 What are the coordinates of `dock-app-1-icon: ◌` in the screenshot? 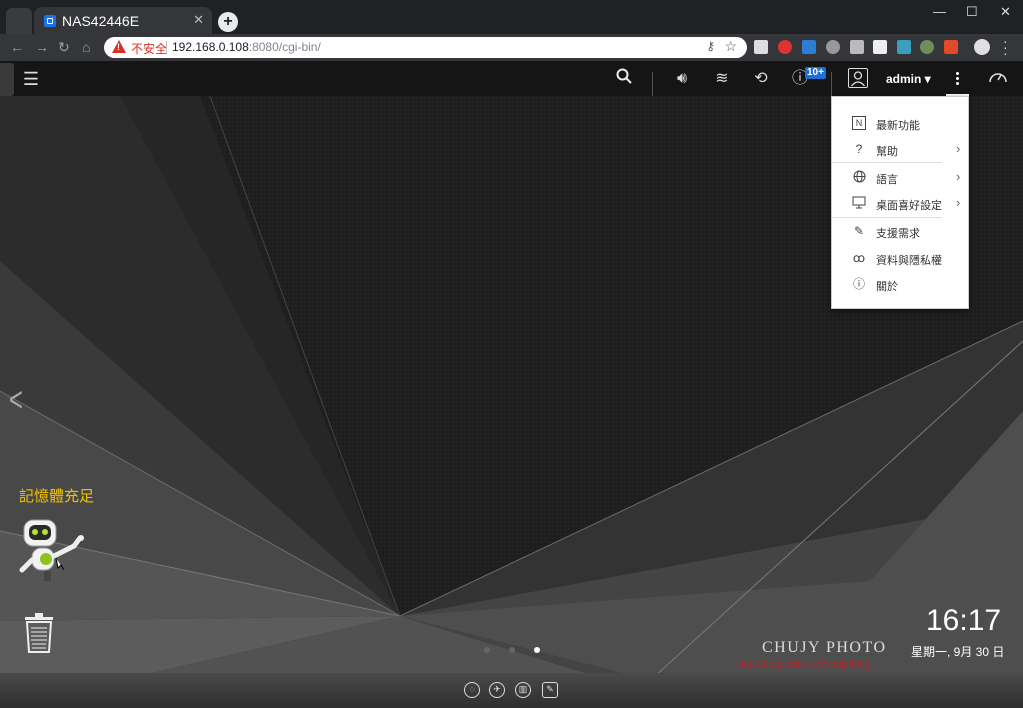 It's located at (472, 690).